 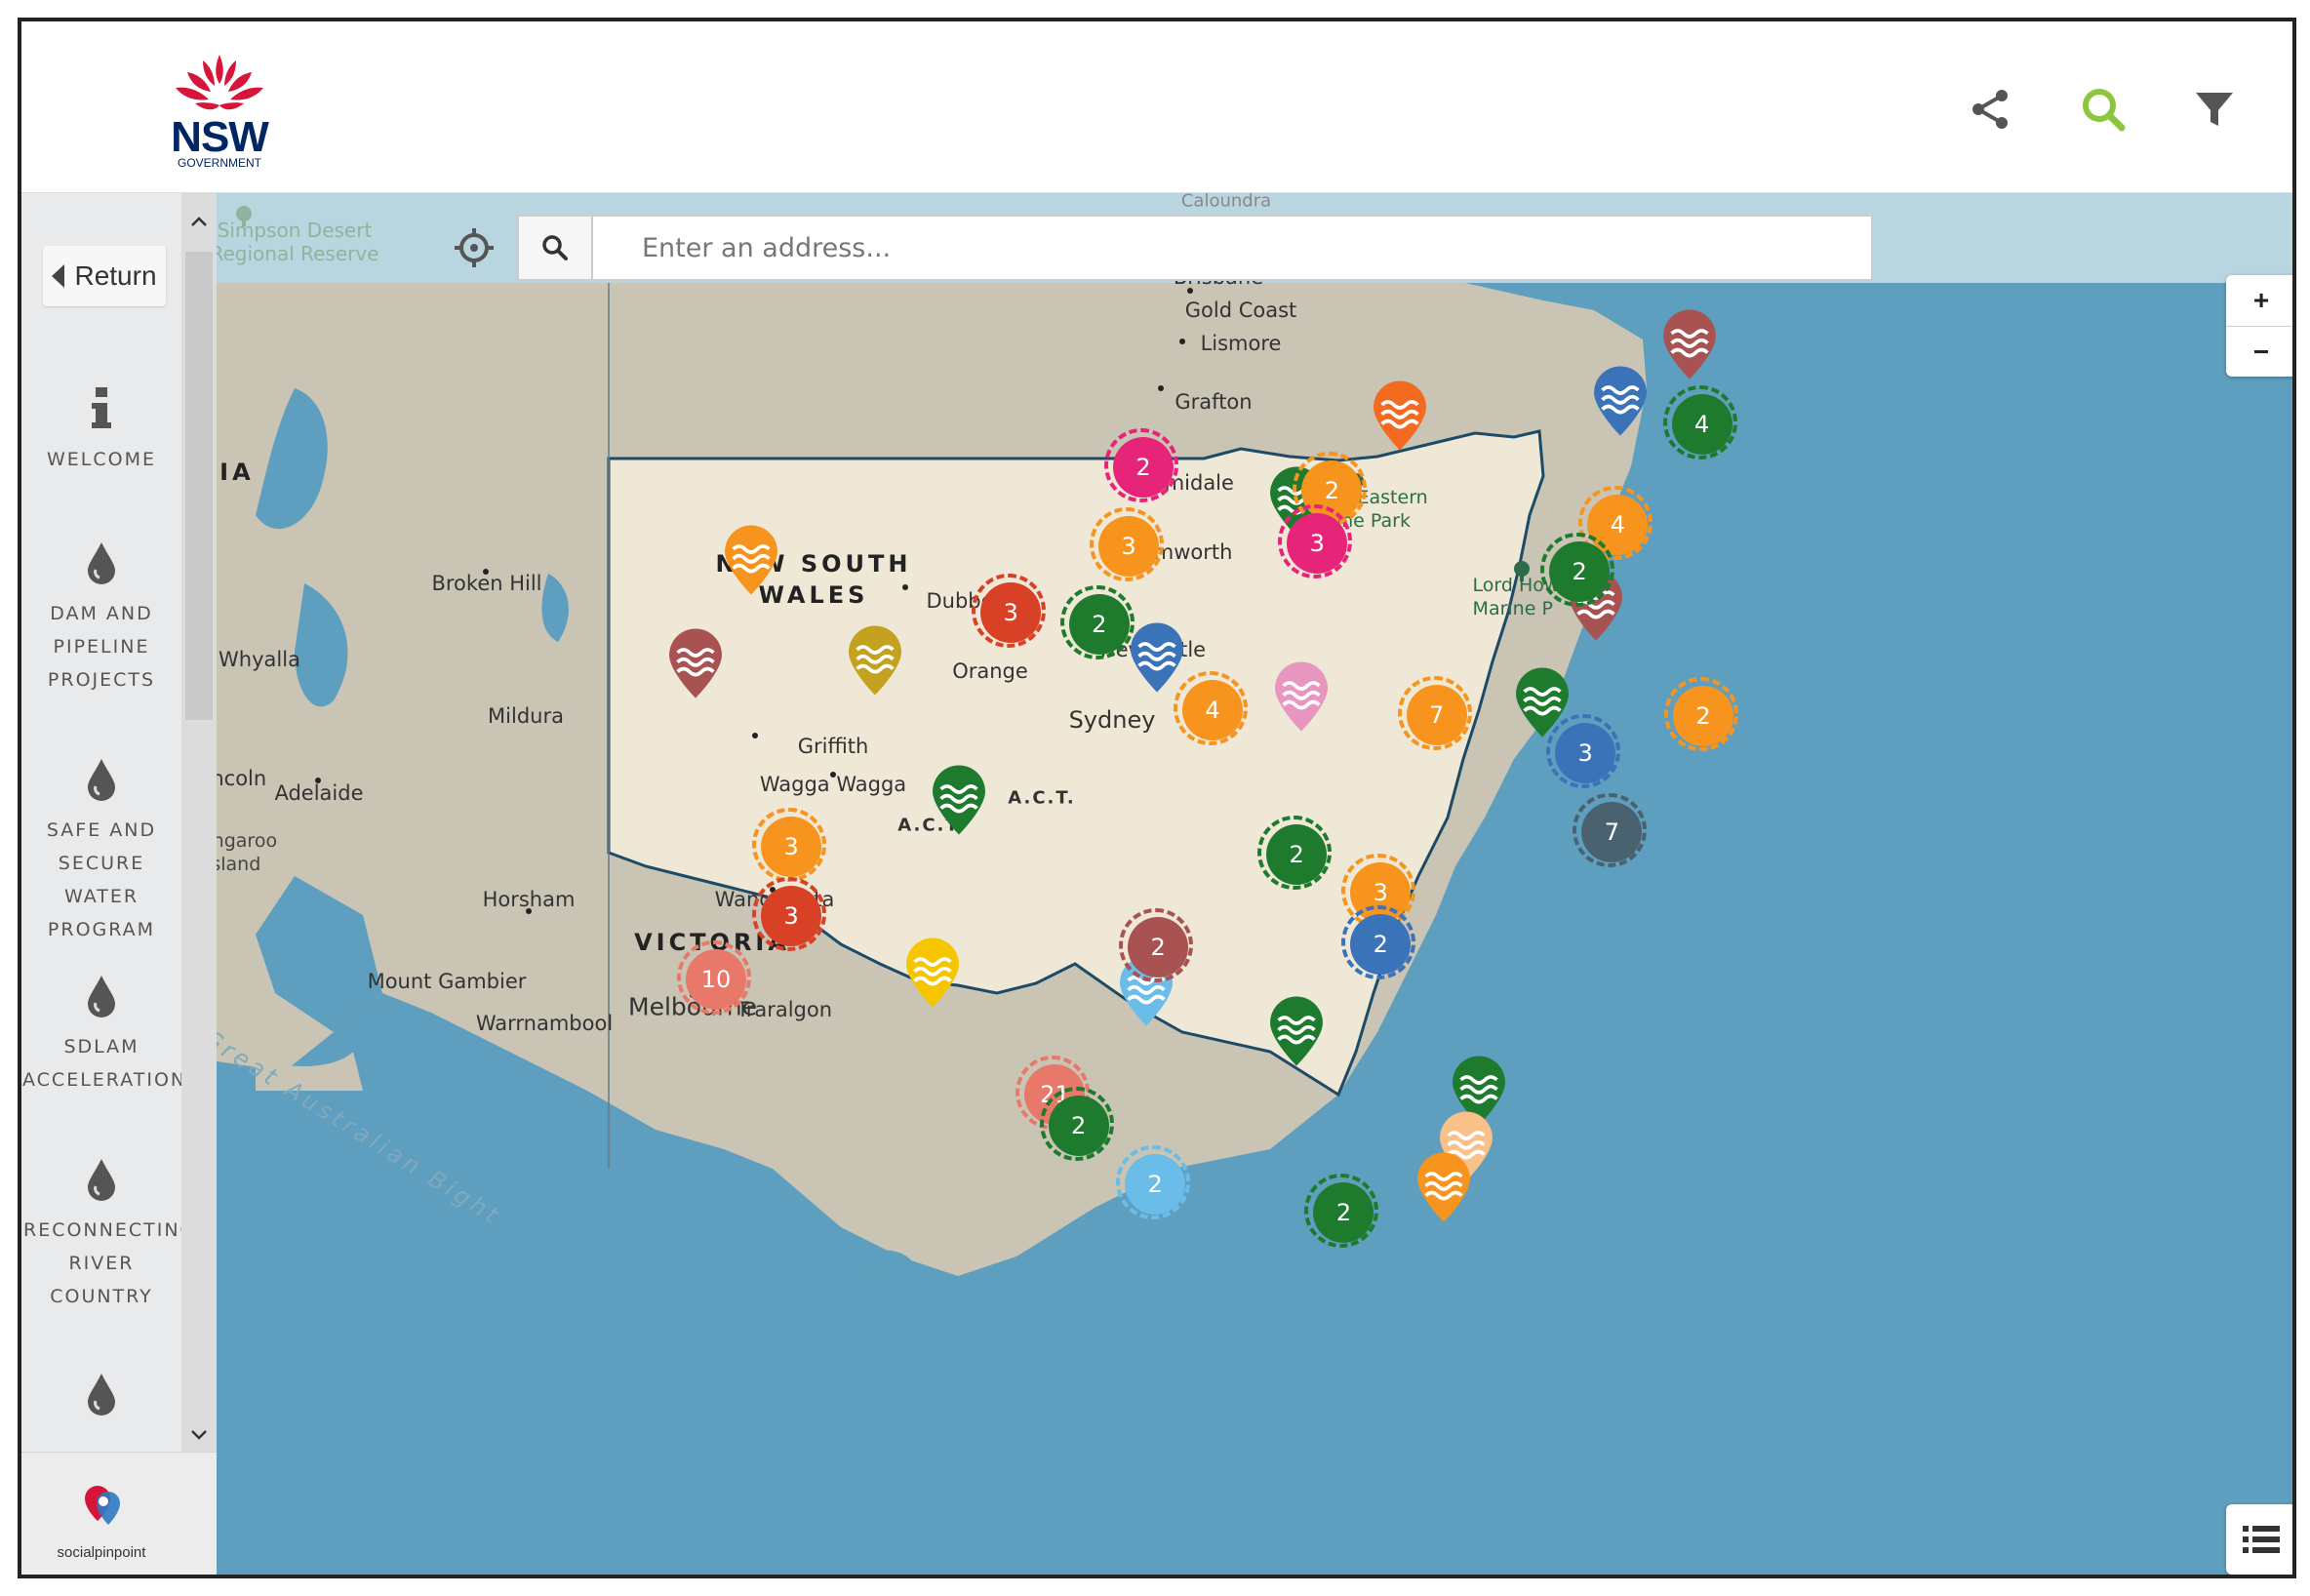 What do you see at coordinates (236, 457) in the screenshot?
I see `south-australia-state-label: TH ALIA` at bounding box center [236, 457].